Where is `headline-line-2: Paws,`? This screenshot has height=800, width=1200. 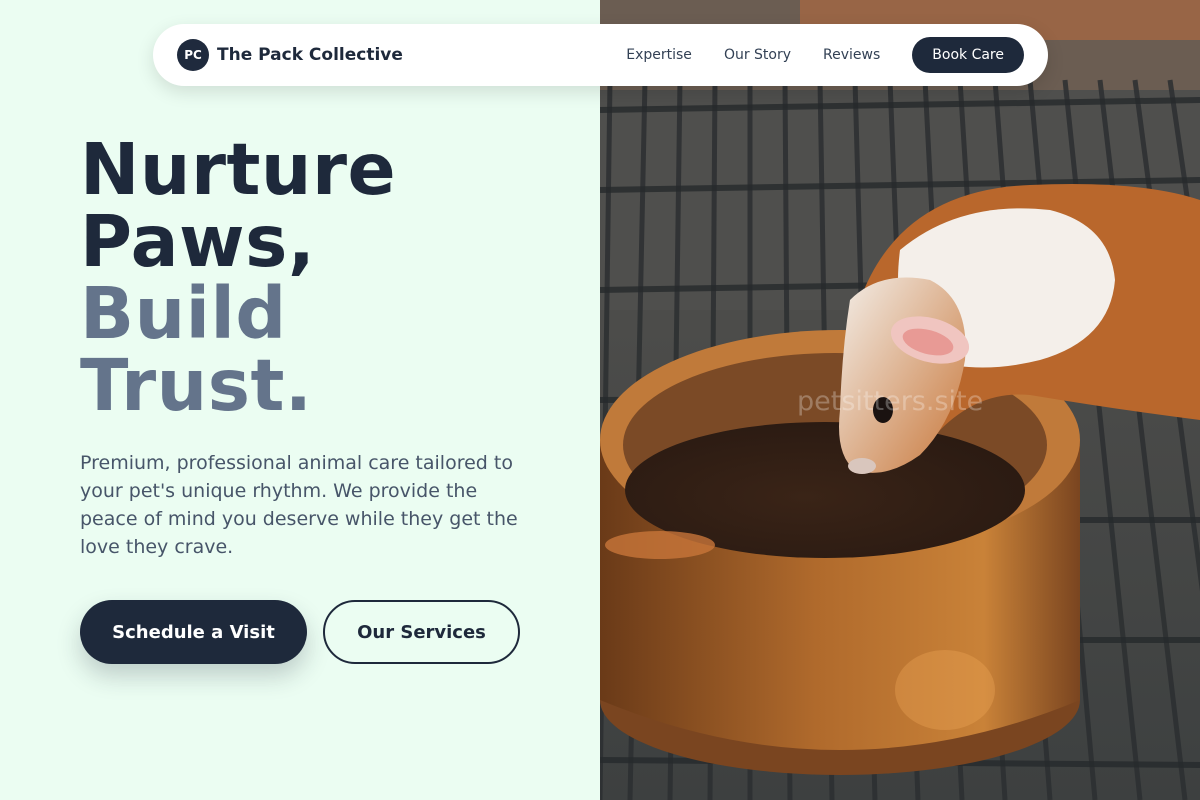
headline-line-2: Paws, is located at coordinates (198, 241).